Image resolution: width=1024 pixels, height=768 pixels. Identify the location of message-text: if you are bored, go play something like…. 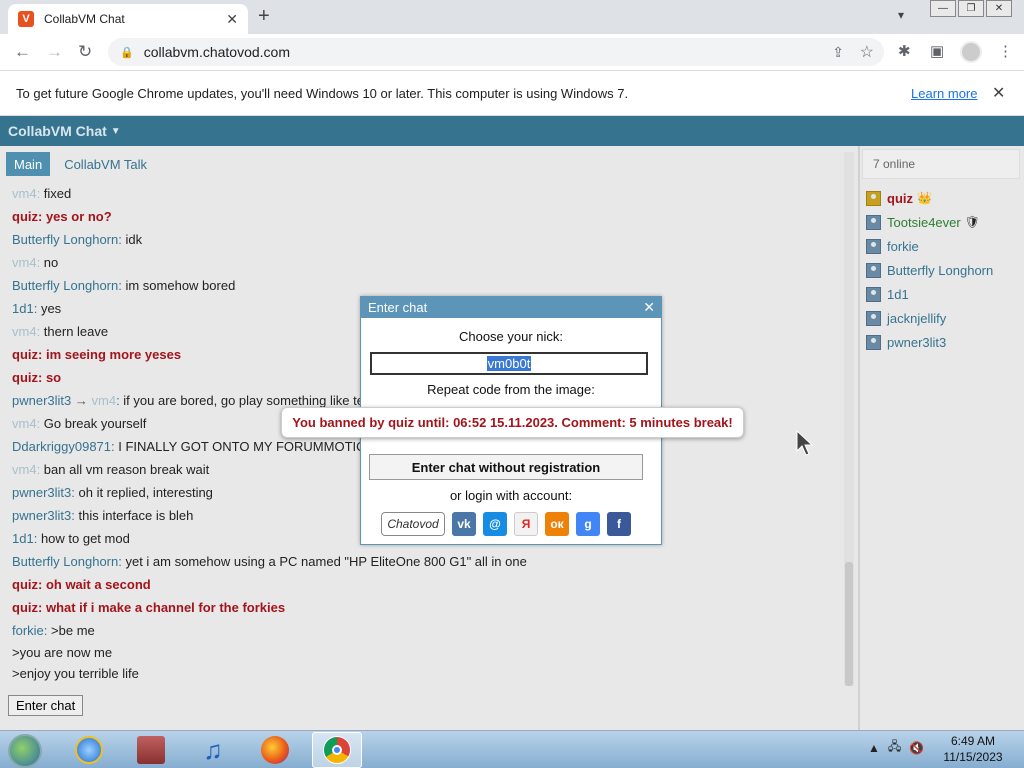
(243, 400).